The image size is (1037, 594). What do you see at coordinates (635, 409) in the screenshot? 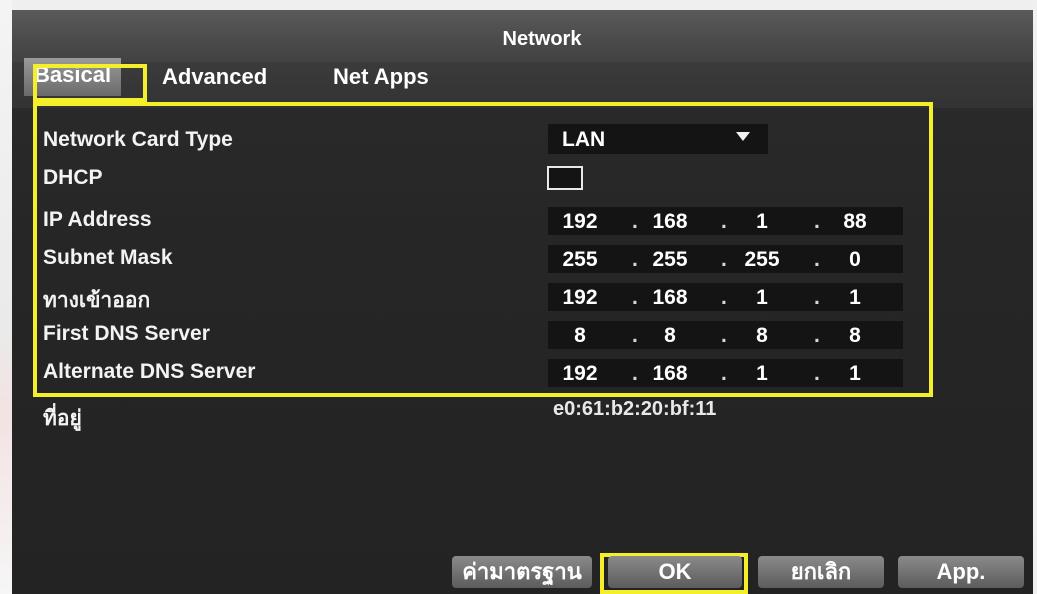
I see `mac-address-value: e0:61:b2:20:bf:11` at bounding box center [635, 409].